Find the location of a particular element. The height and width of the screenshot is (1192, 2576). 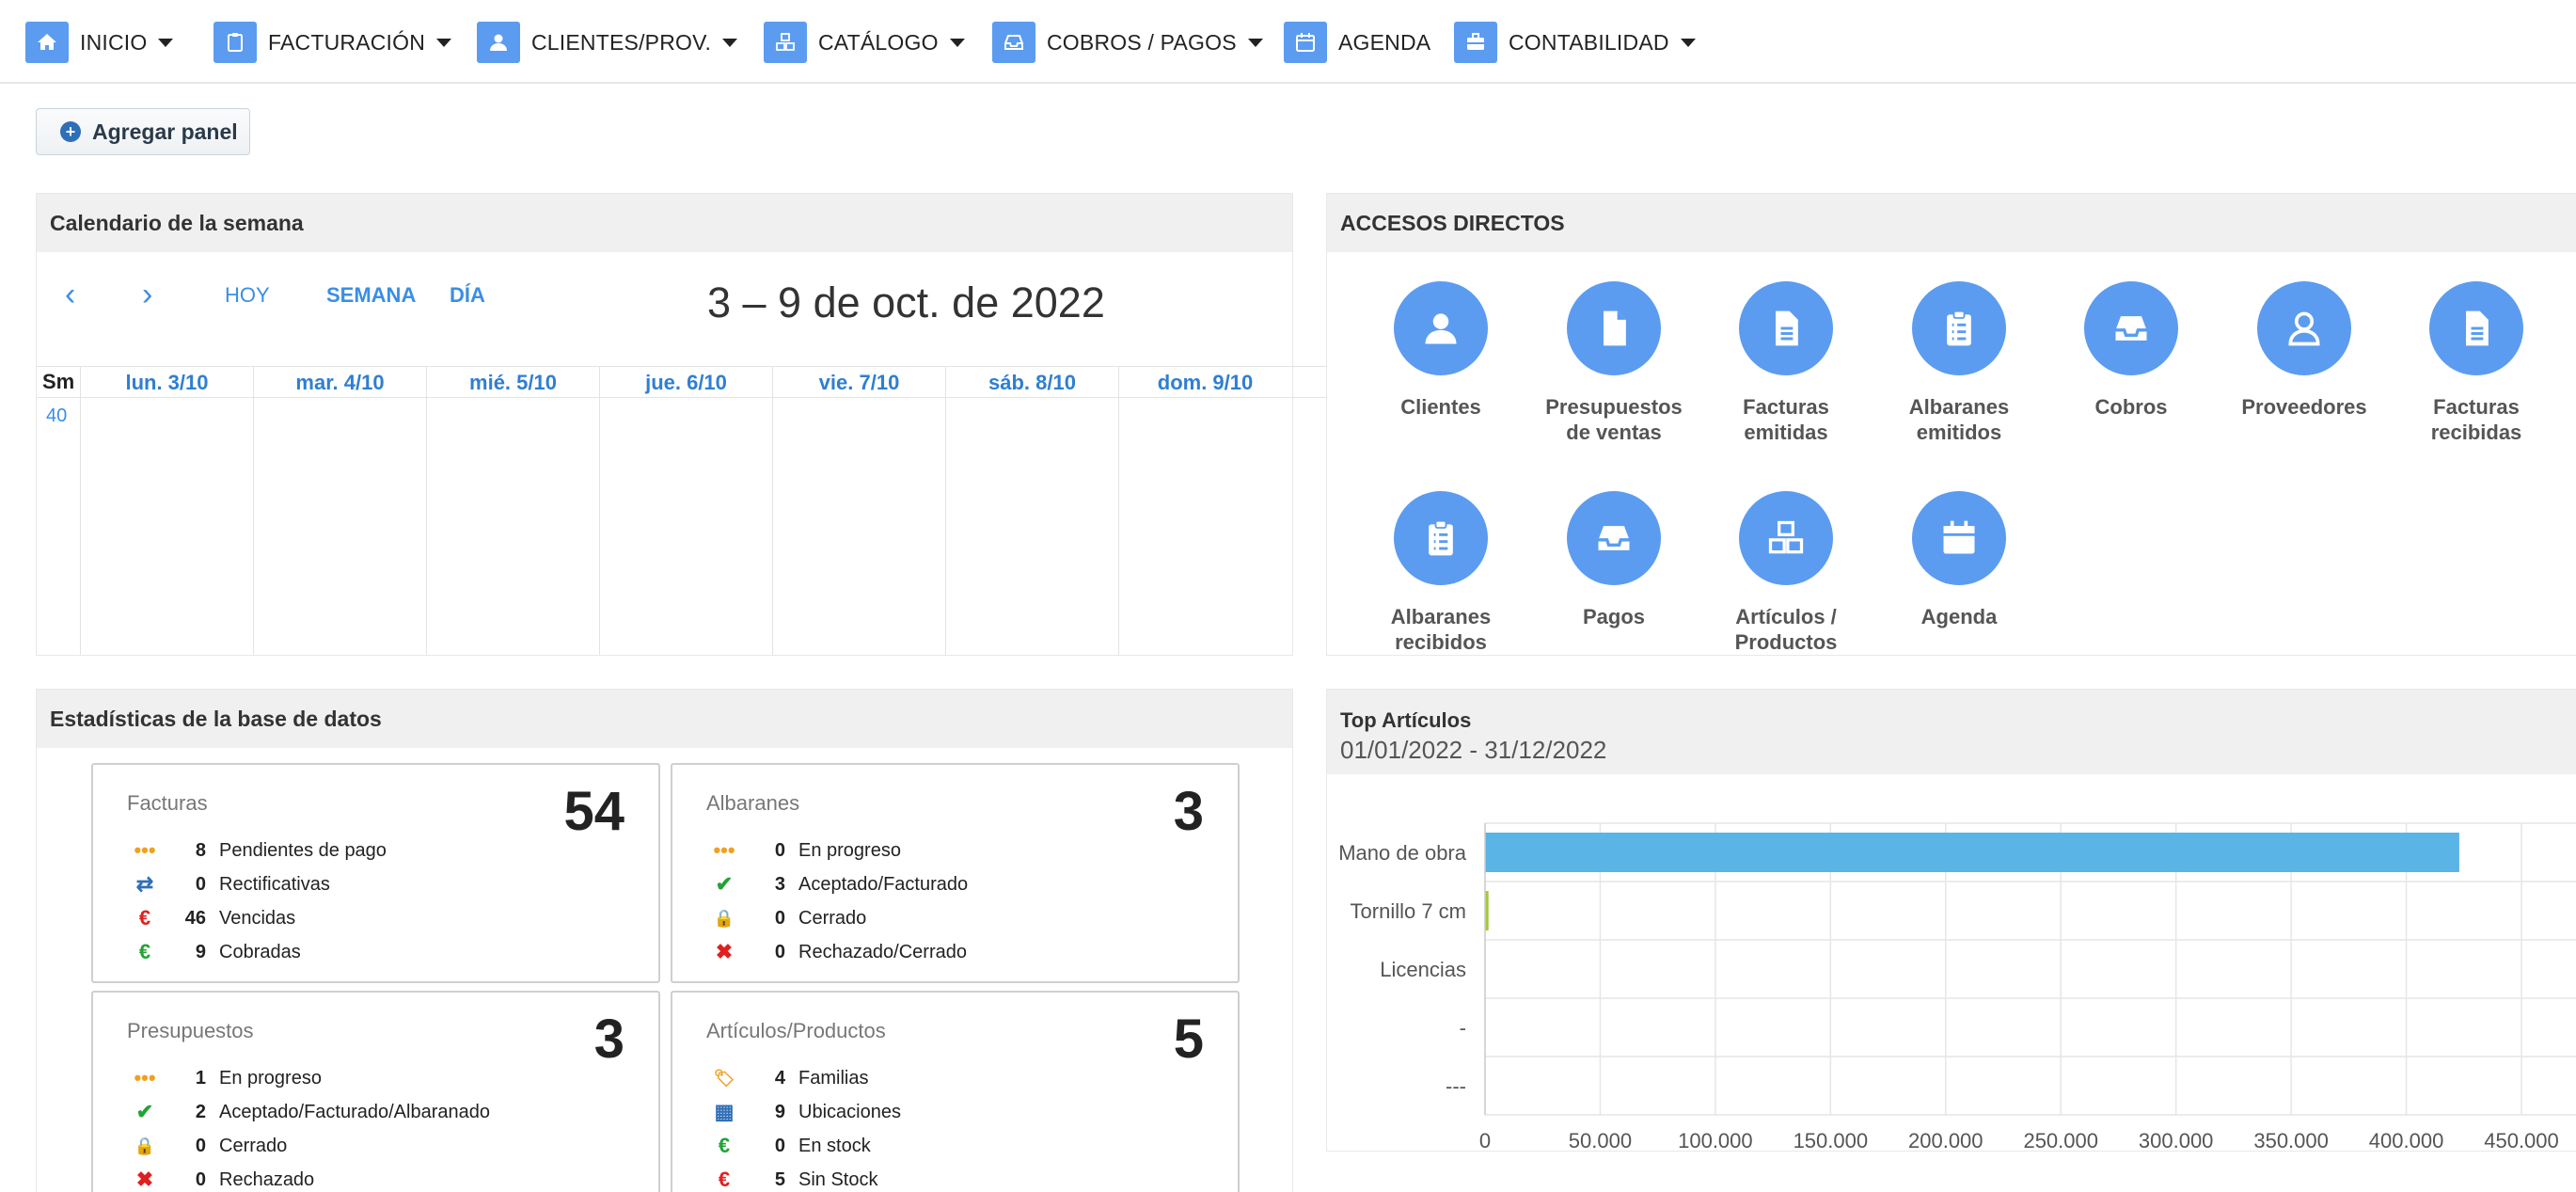

euro-icon: € is located at coordinates (144, 918).